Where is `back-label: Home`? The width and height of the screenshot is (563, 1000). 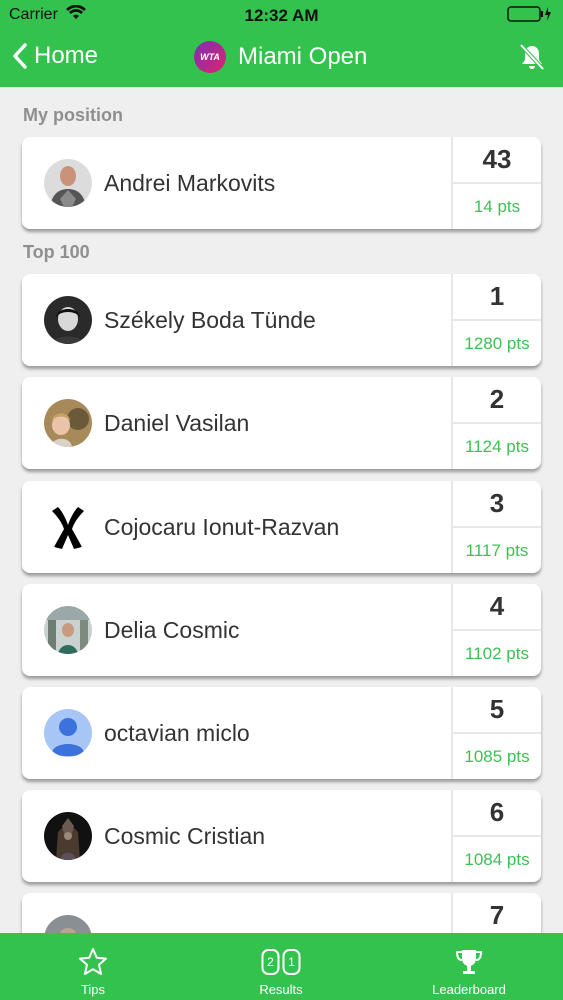 back-label: Home is located at coordinates (66, 55).